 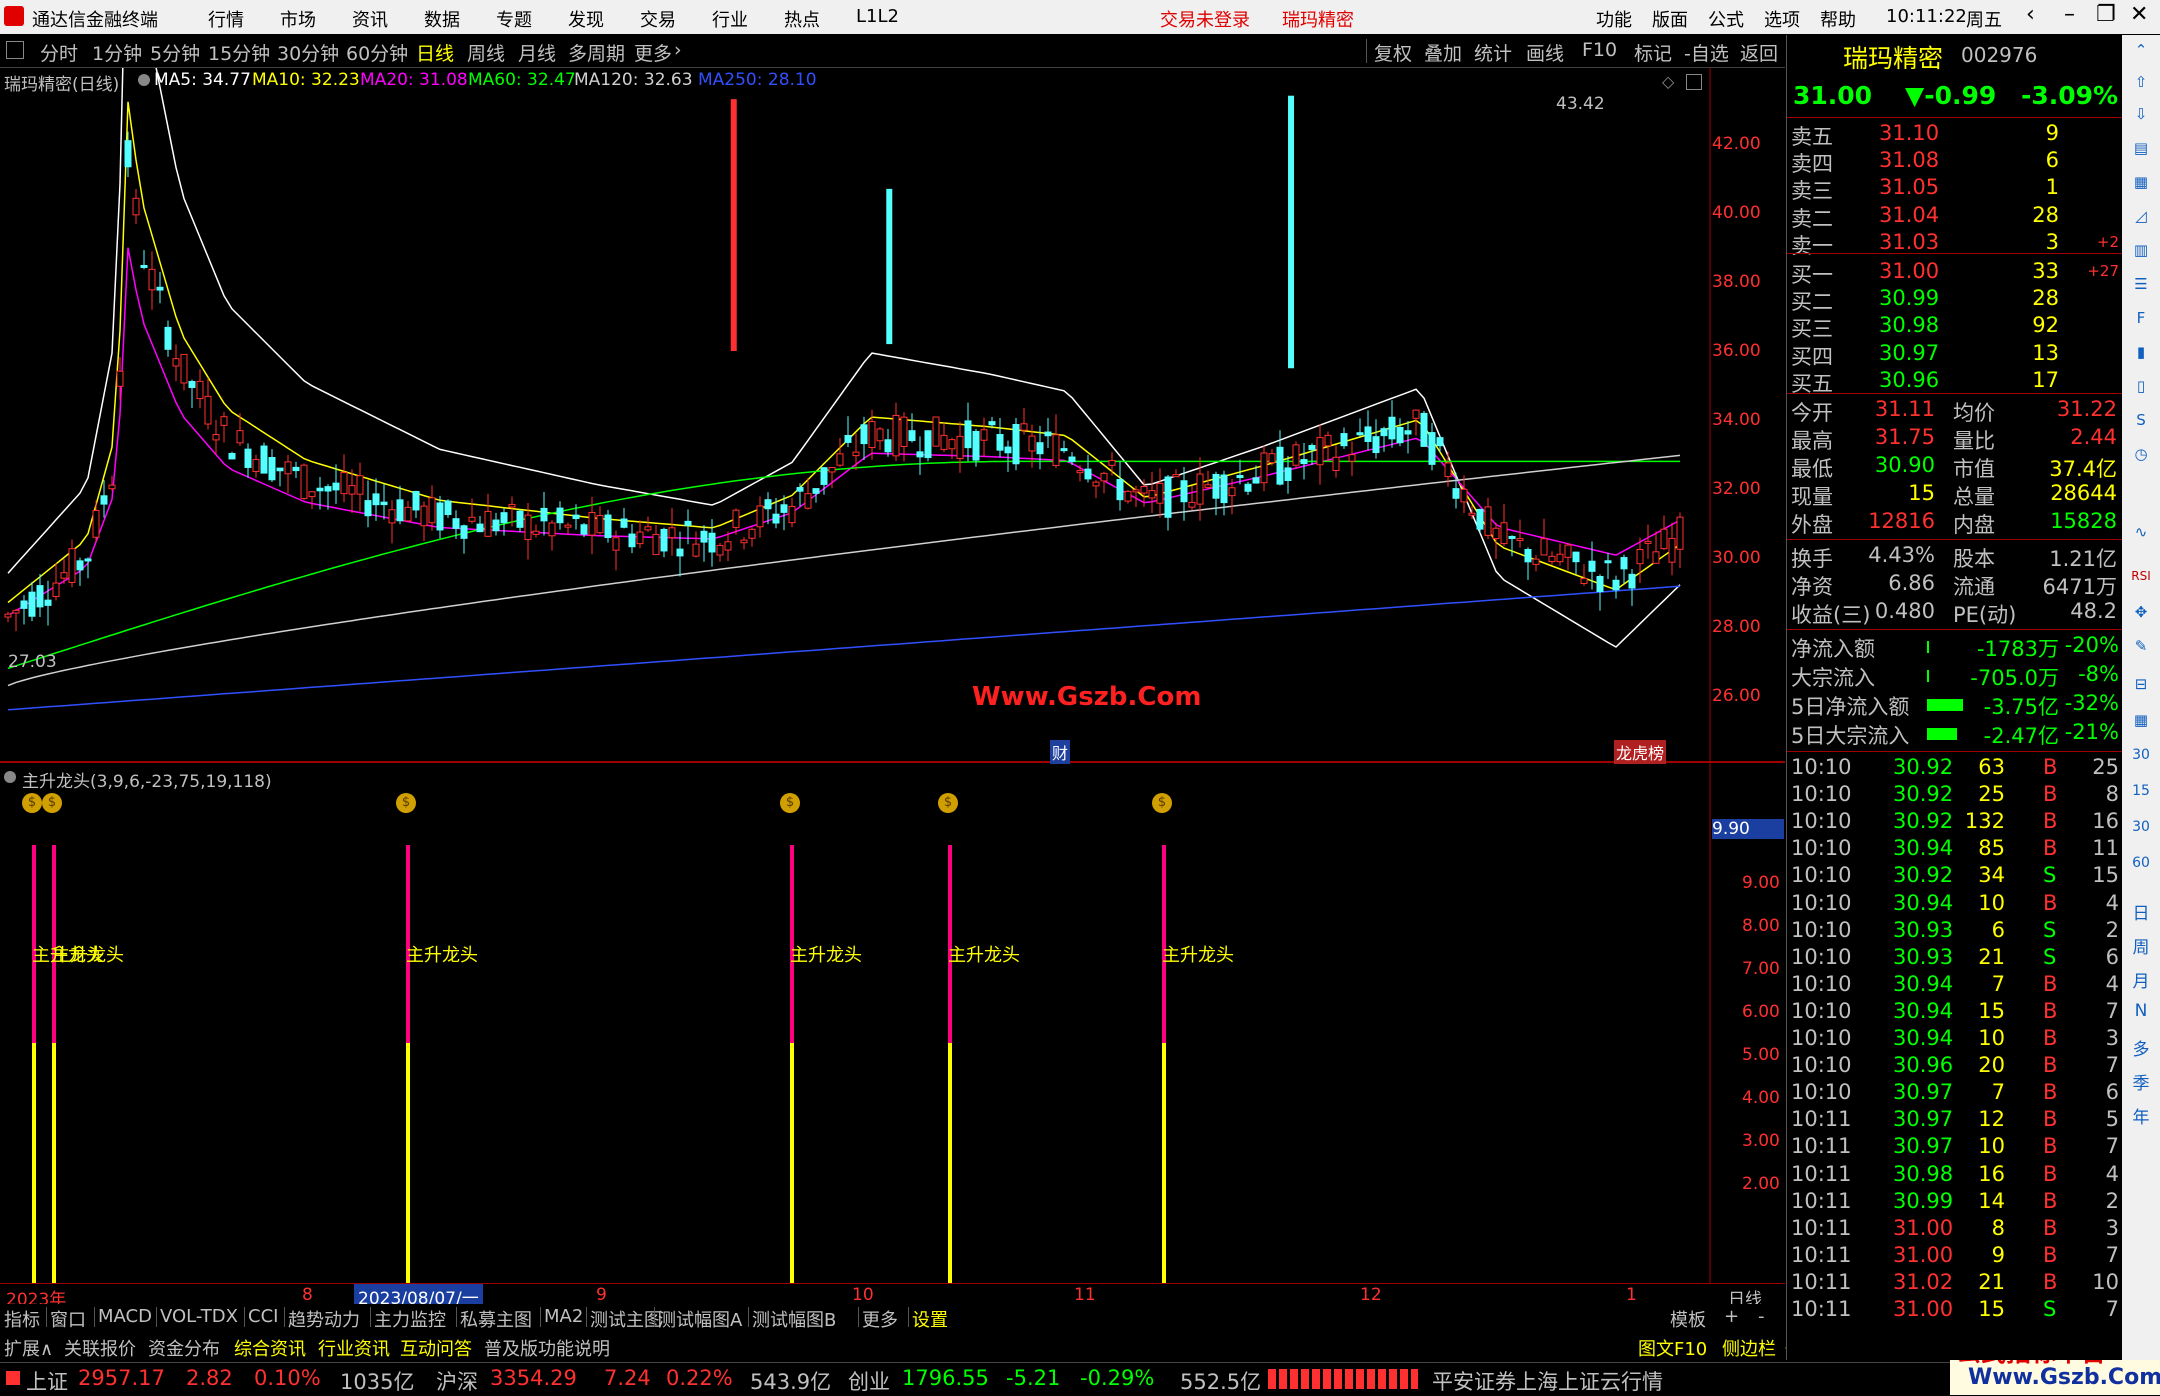 I want to click on finance-marker: 财, so click(x=1060, y=752).